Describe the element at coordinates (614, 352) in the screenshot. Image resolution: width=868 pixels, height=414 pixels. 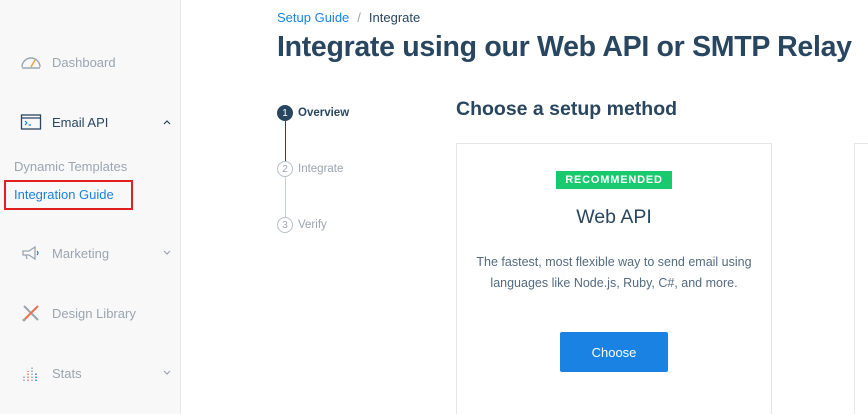
I see `choose-button: Choose` at that location.